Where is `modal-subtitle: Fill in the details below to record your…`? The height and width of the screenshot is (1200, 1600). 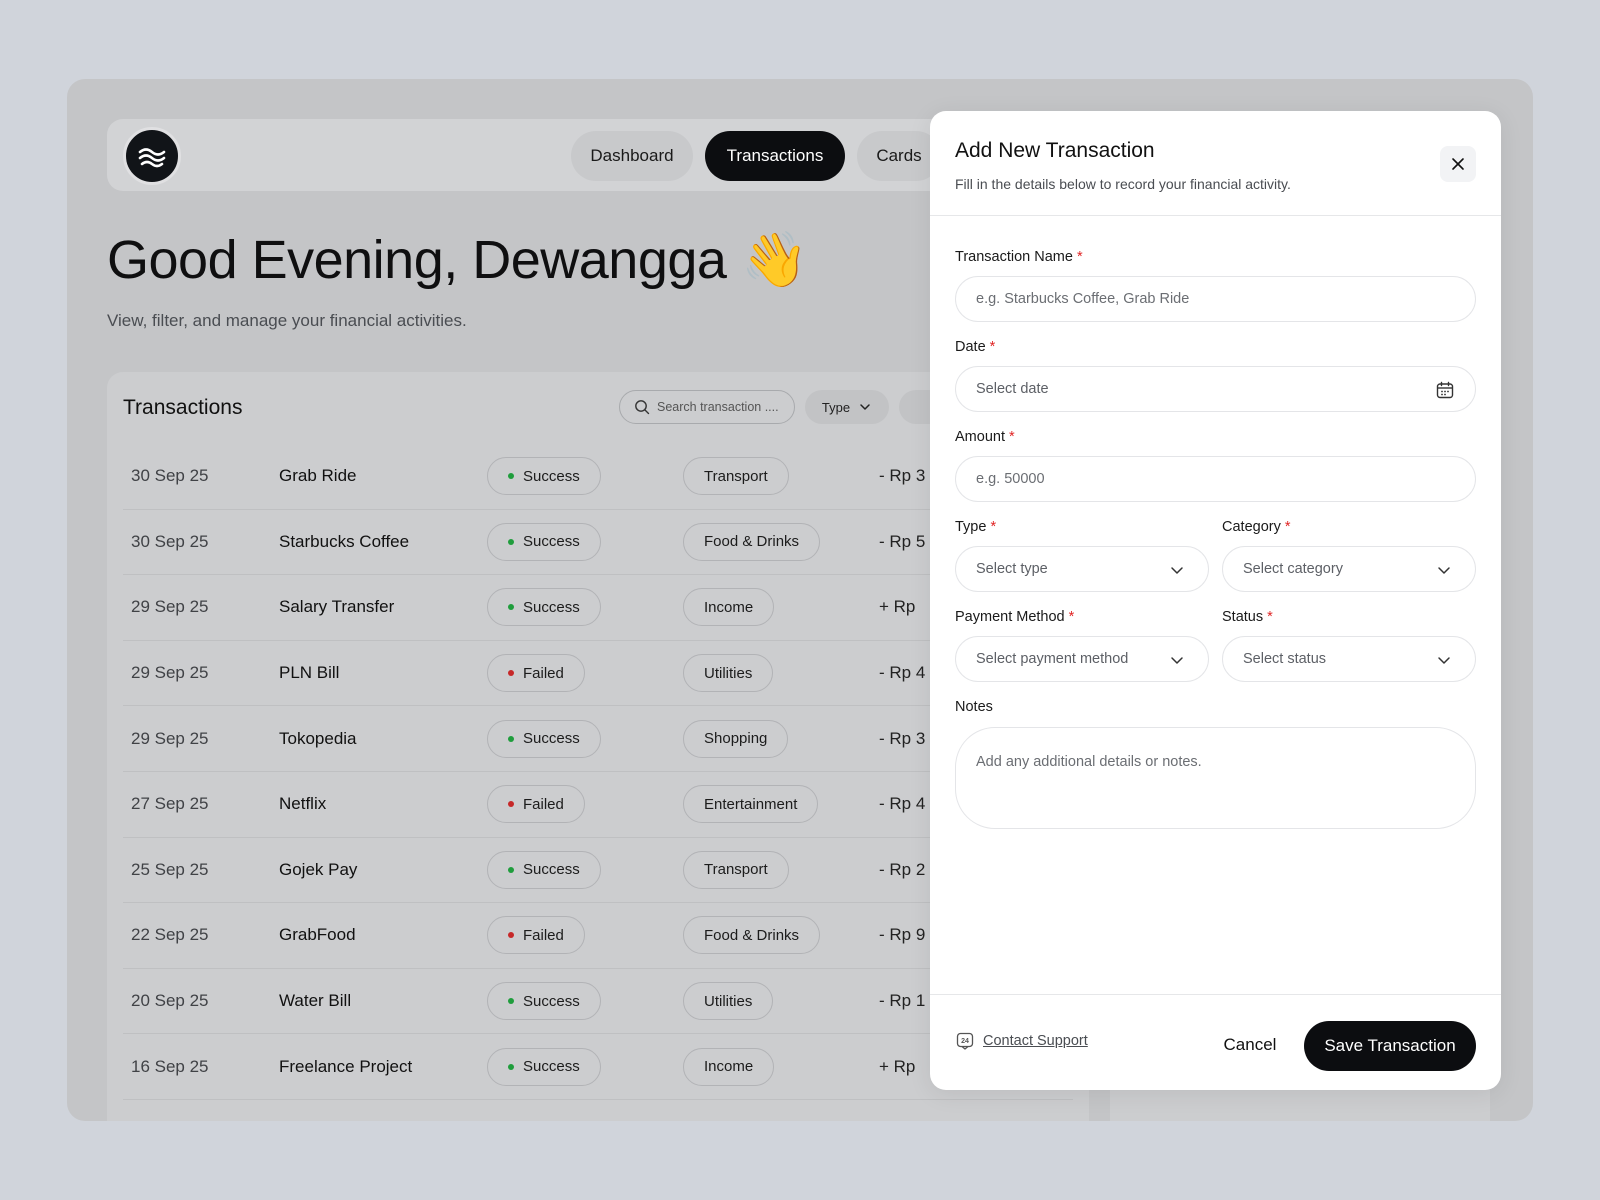 modal-subtitle: Fill in the details below to record your… is located at coordinates (1123, 184).